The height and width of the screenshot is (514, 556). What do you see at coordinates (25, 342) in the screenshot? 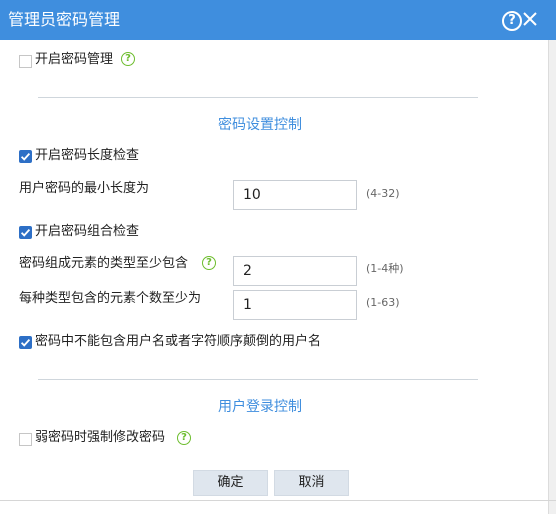
I see `no-username-checkbox` at bounding box center [25, 342].